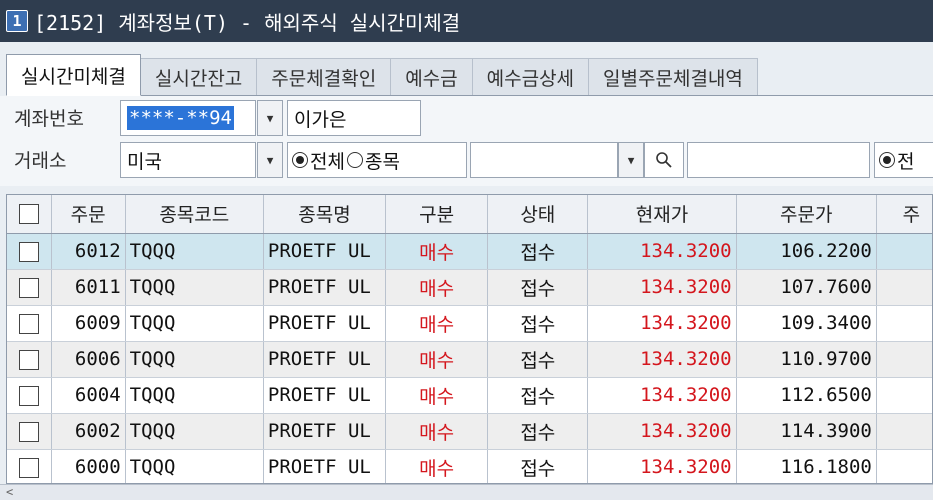 The image size is (933, 500). Describe the element at coordinates (806, 251) in the screenshot. I see `cell-order-price: 106.2200` at that location.